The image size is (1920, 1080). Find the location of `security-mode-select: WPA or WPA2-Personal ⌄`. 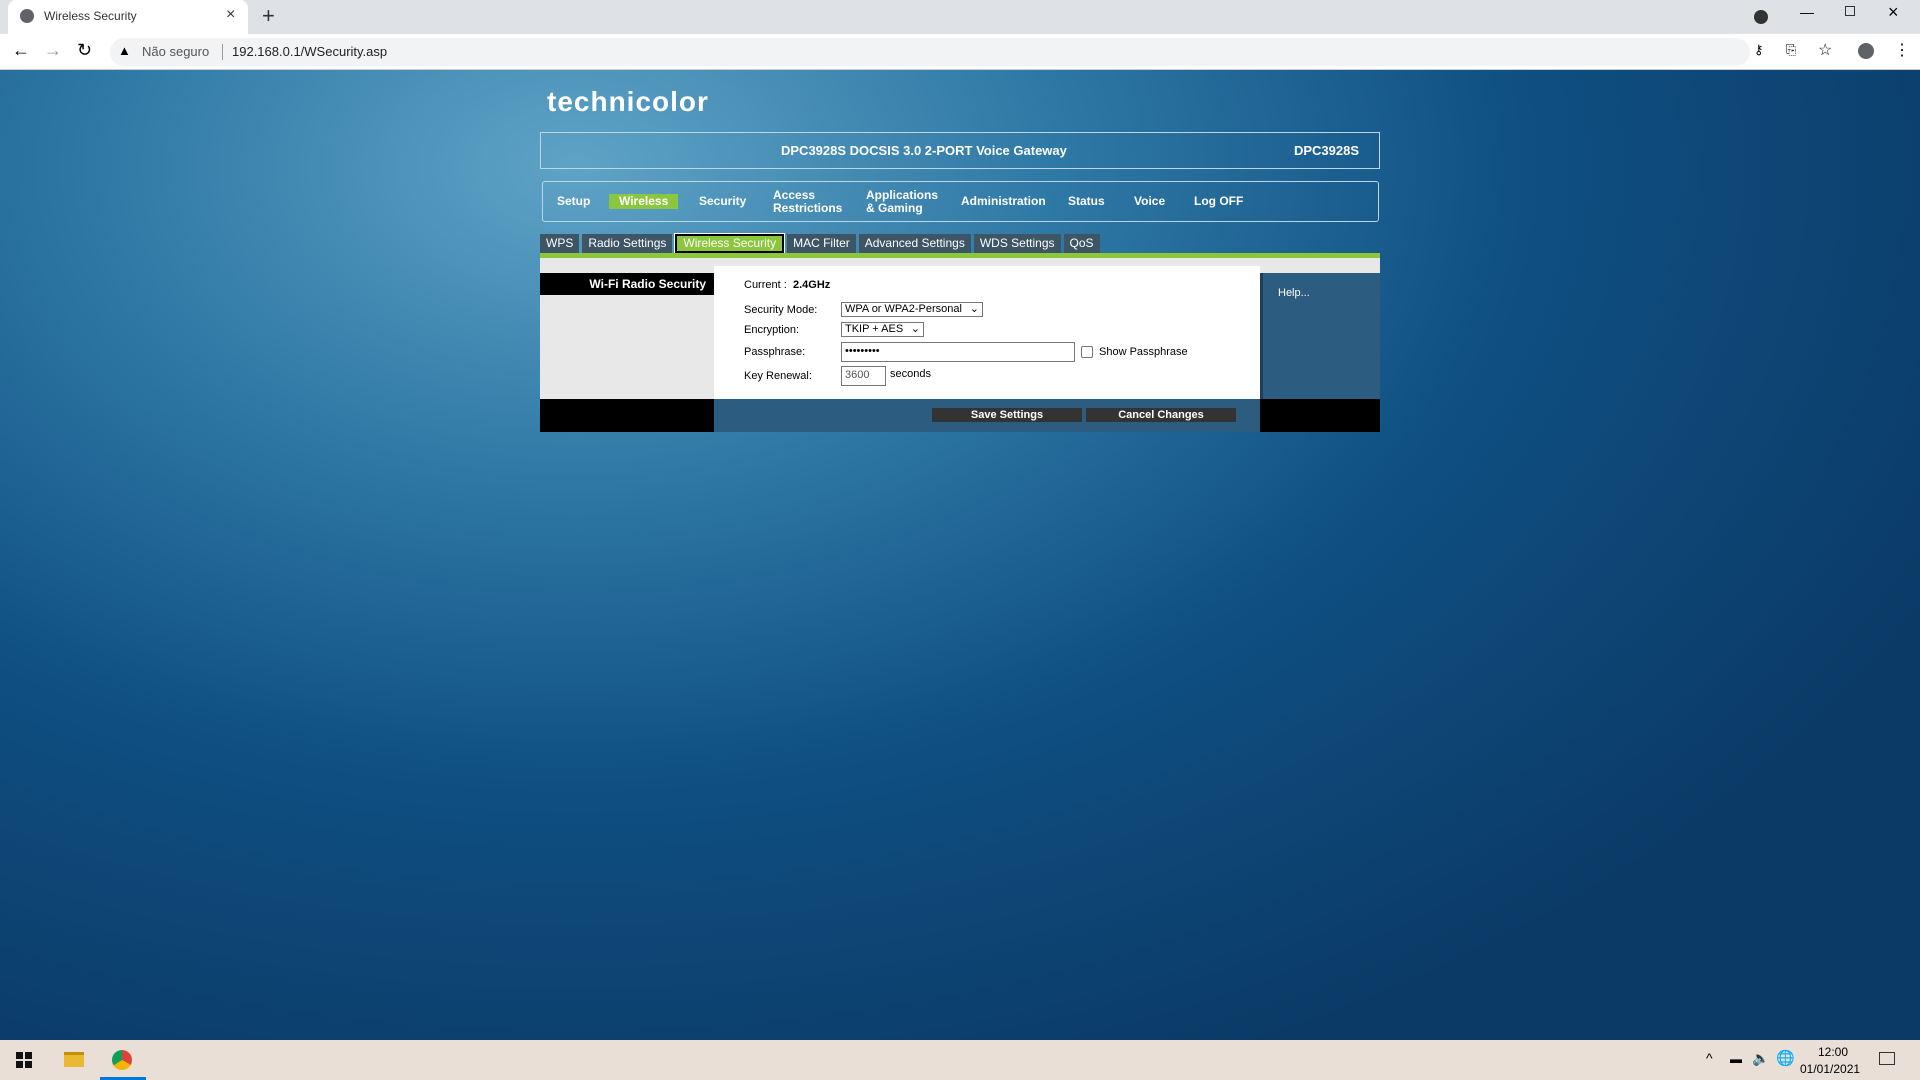

security-mode-select: WPA or WPA2-Personal ⌄ is located at coordinates (912, 309).